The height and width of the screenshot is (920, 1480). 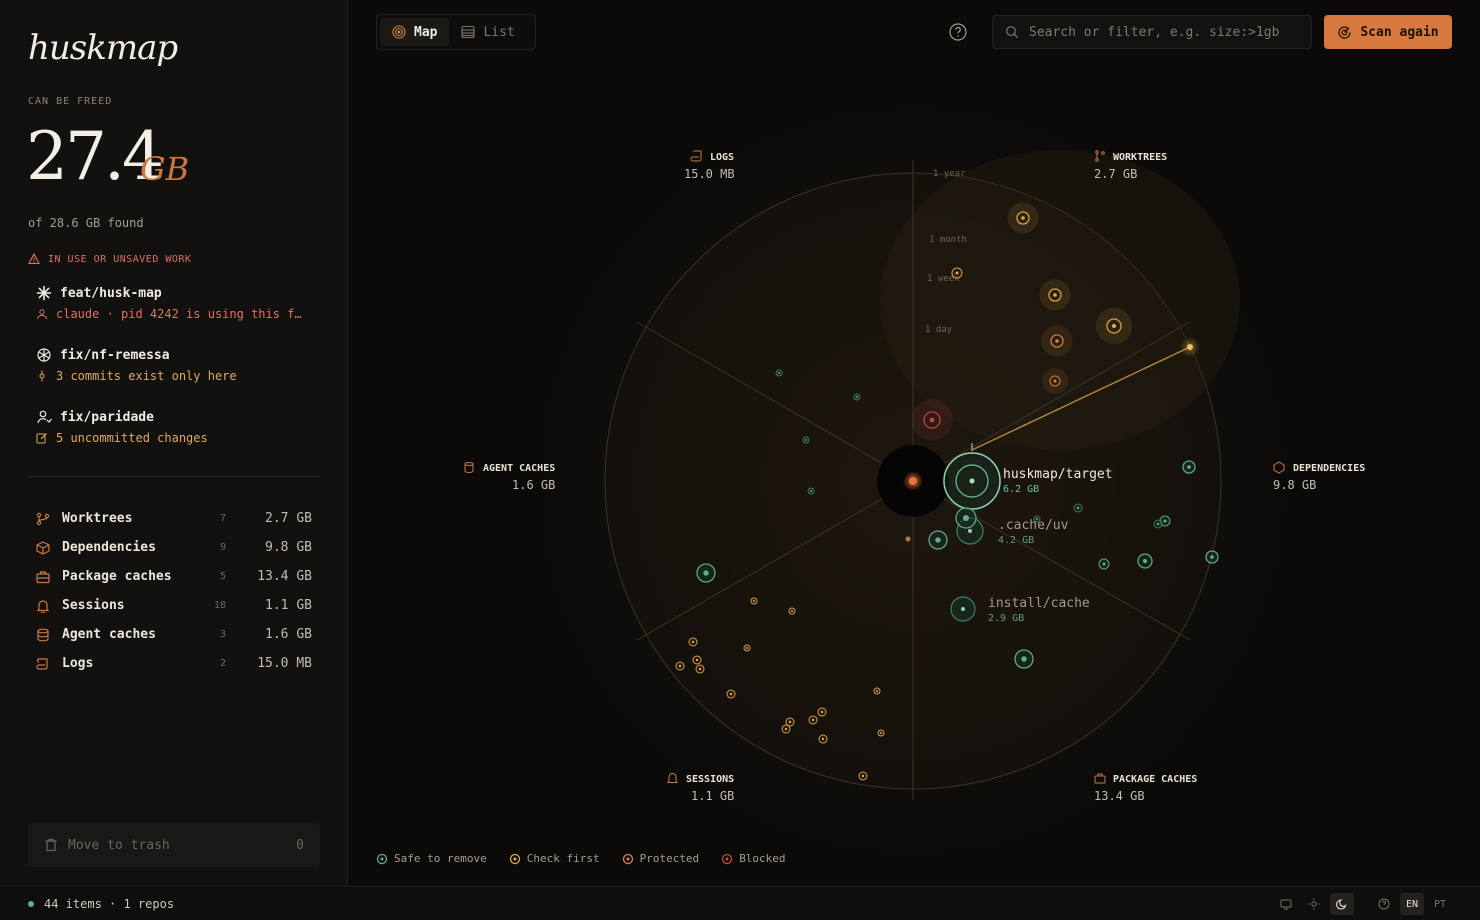 What do you see at coordinates (1140, 157) in the screenshot?
I see `sector-name: WORKTREES` at bounding box center [1140, 157].